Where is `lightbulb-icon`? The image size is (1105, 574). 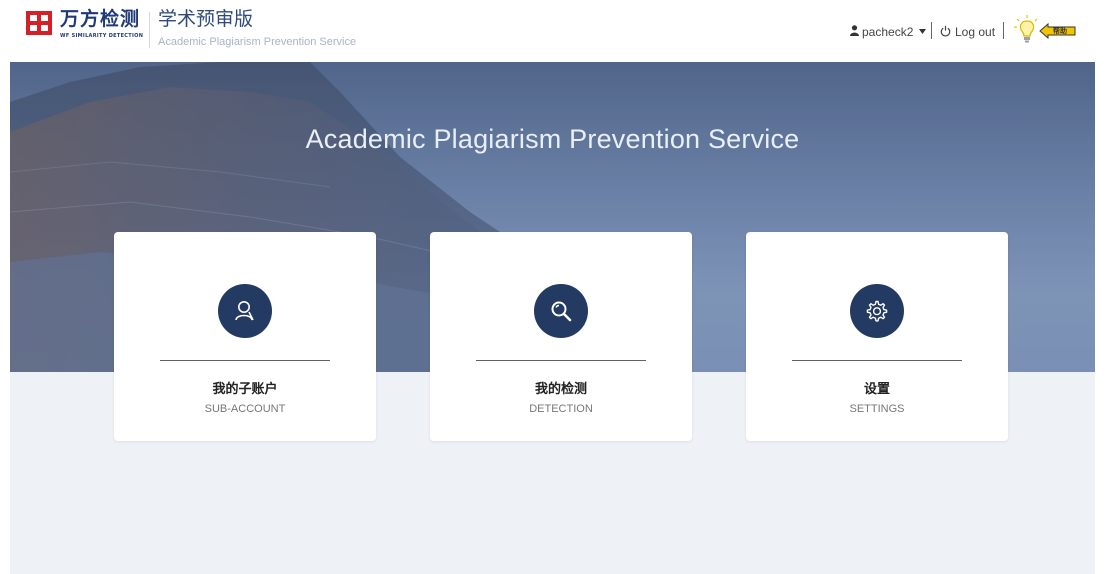
lightbulb-icon is located at coordinates (1027, 30).